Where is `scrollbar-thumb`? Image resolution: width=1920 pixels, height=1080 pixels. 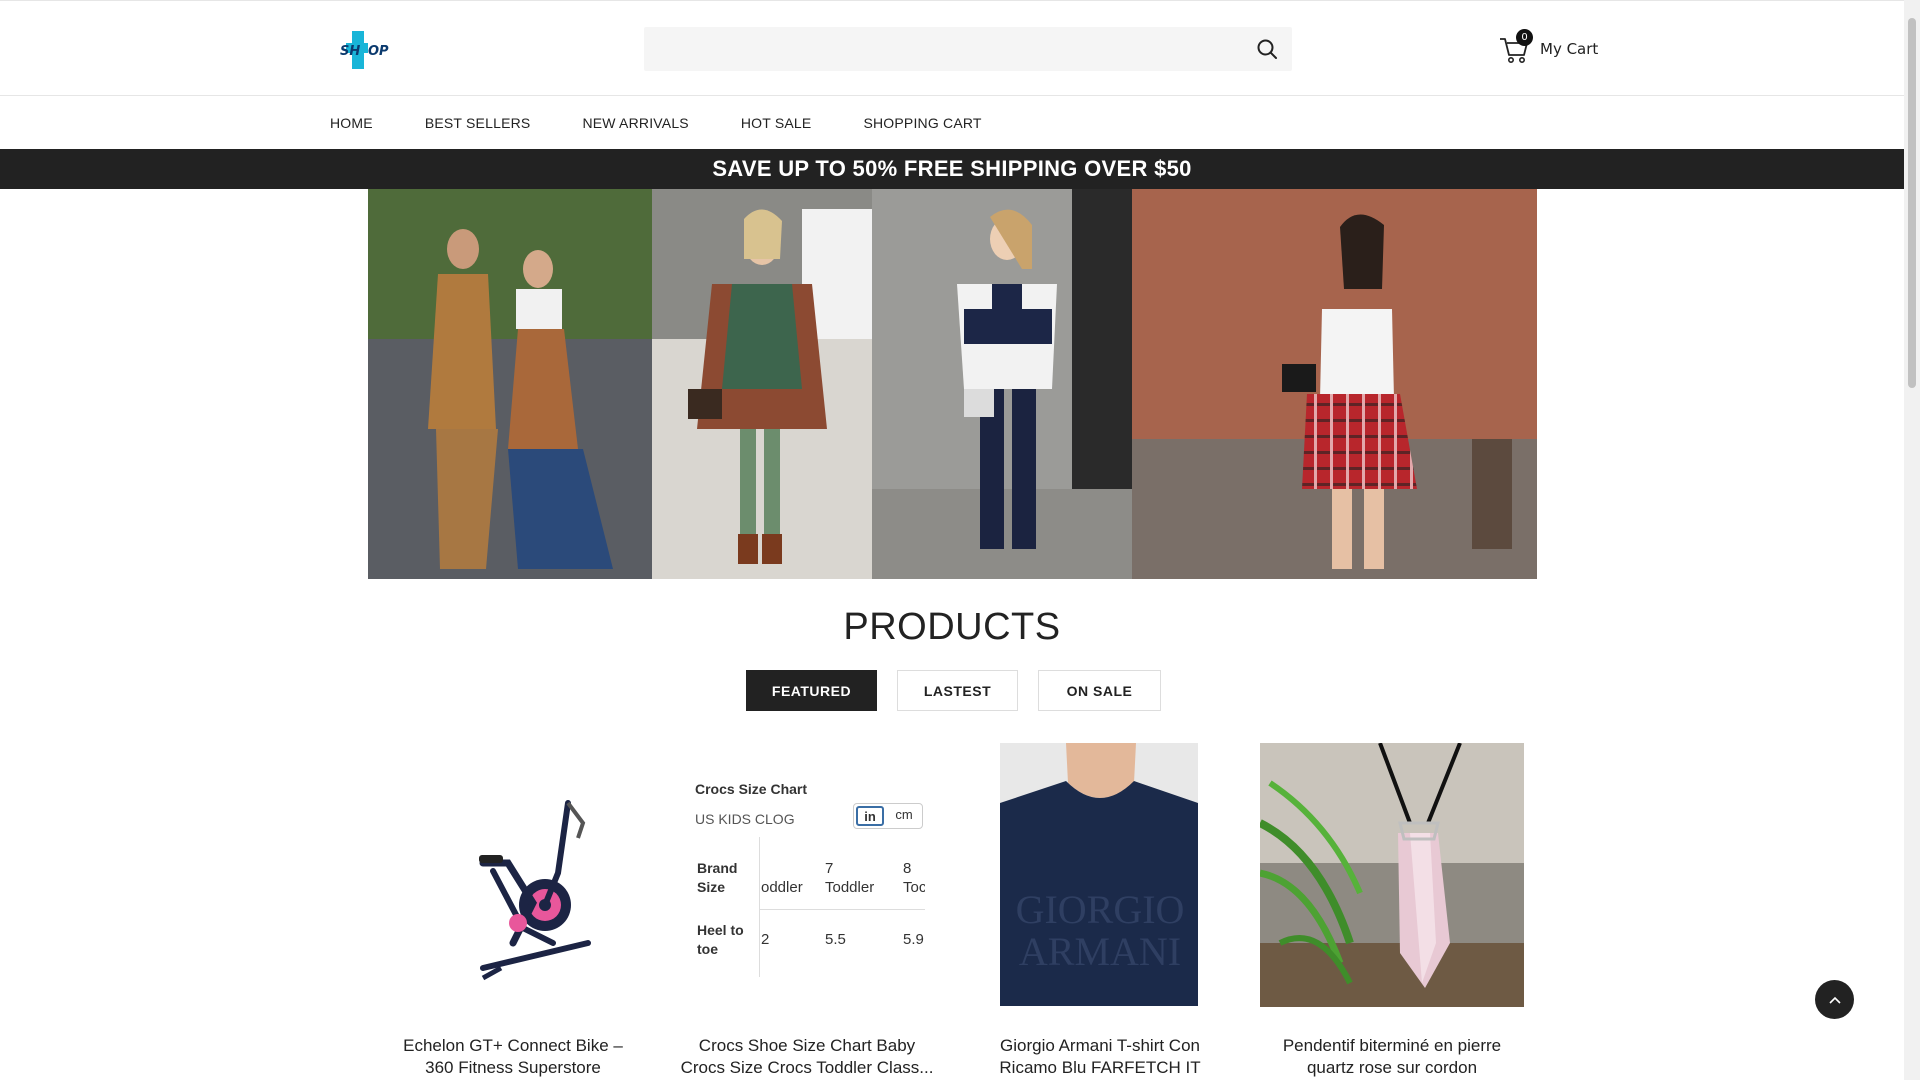
scrollbar-thumb is located at coordinates (1912, 203).